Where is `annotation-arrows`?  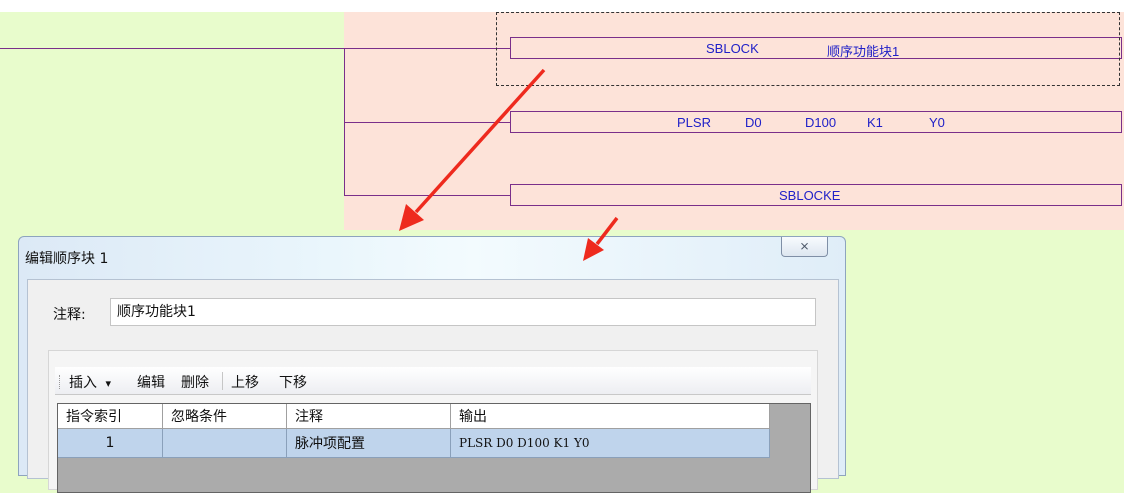 annotation-arrows is located at coordinates (509, 164).